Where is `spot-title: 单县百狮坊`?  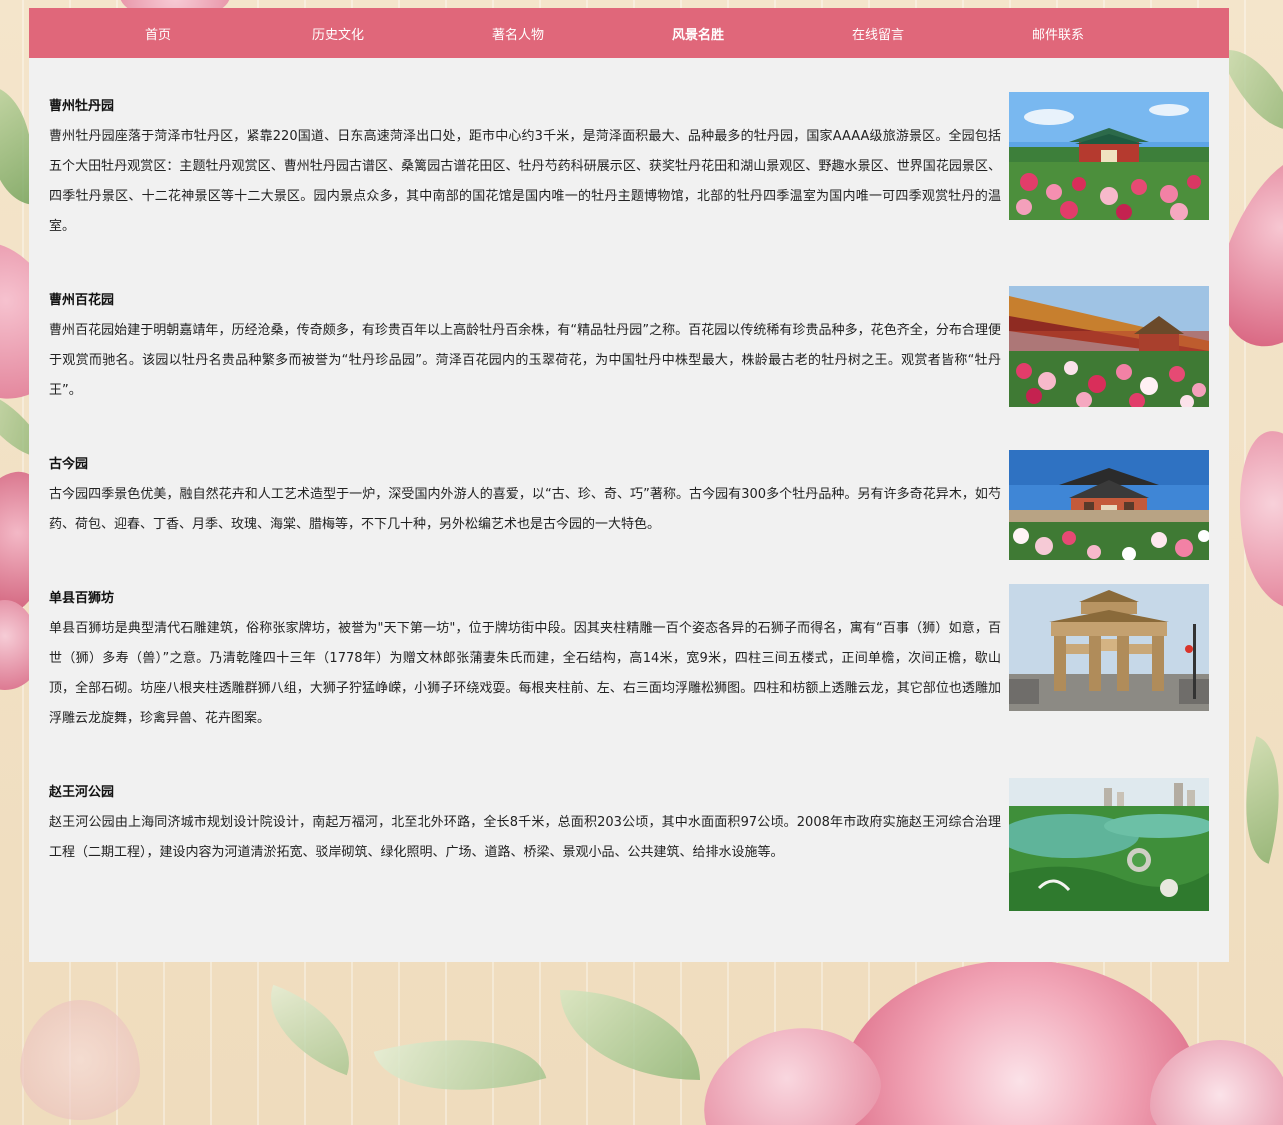
spot-title: 单县百狮坊 is located at coordinates (82, 598).